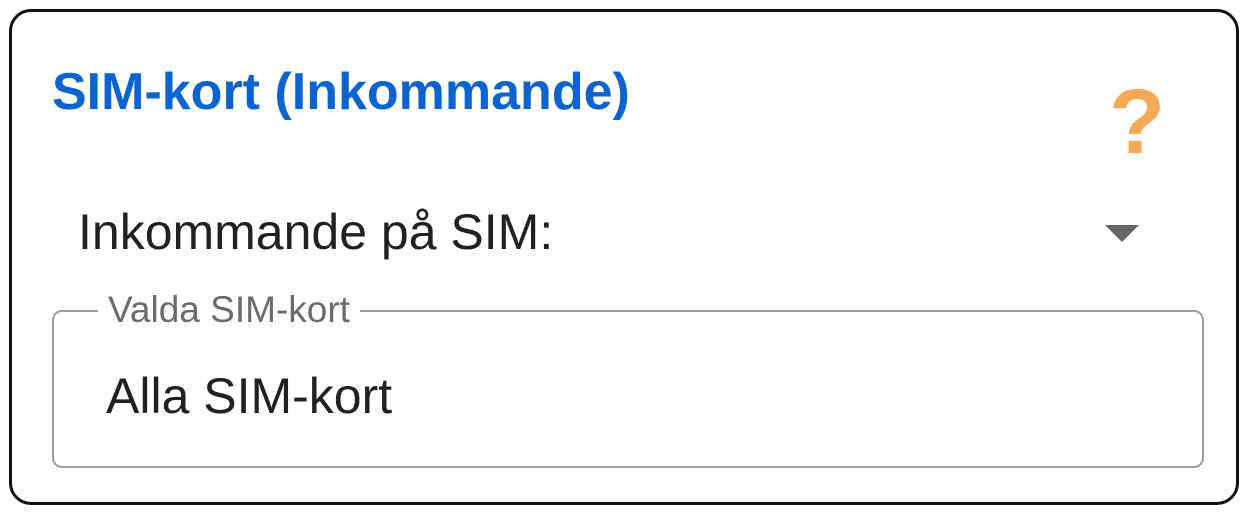 The width and height of the screenshot is (1252, 518). Describe the element at coordinates (341, 92) in the screenshot. I see `panel-title: SIM-kort (Inkommande)` at that location.